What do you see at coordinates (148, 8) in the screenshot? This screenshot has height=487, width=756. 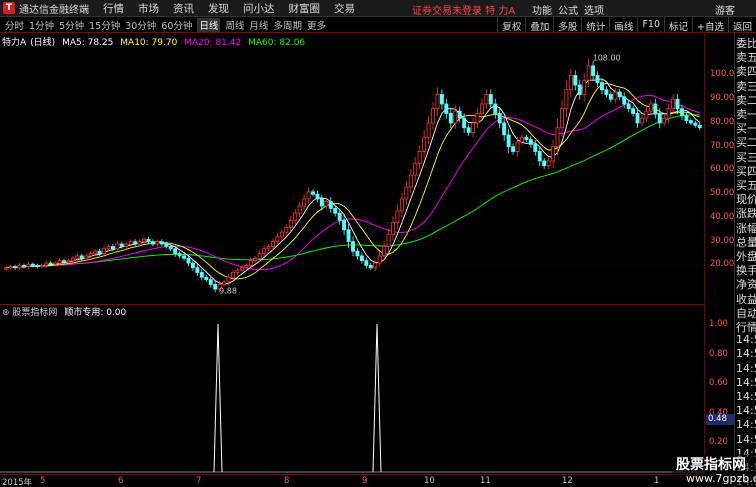 I see `menu-market: 市场` at bounding box center [148, 8].